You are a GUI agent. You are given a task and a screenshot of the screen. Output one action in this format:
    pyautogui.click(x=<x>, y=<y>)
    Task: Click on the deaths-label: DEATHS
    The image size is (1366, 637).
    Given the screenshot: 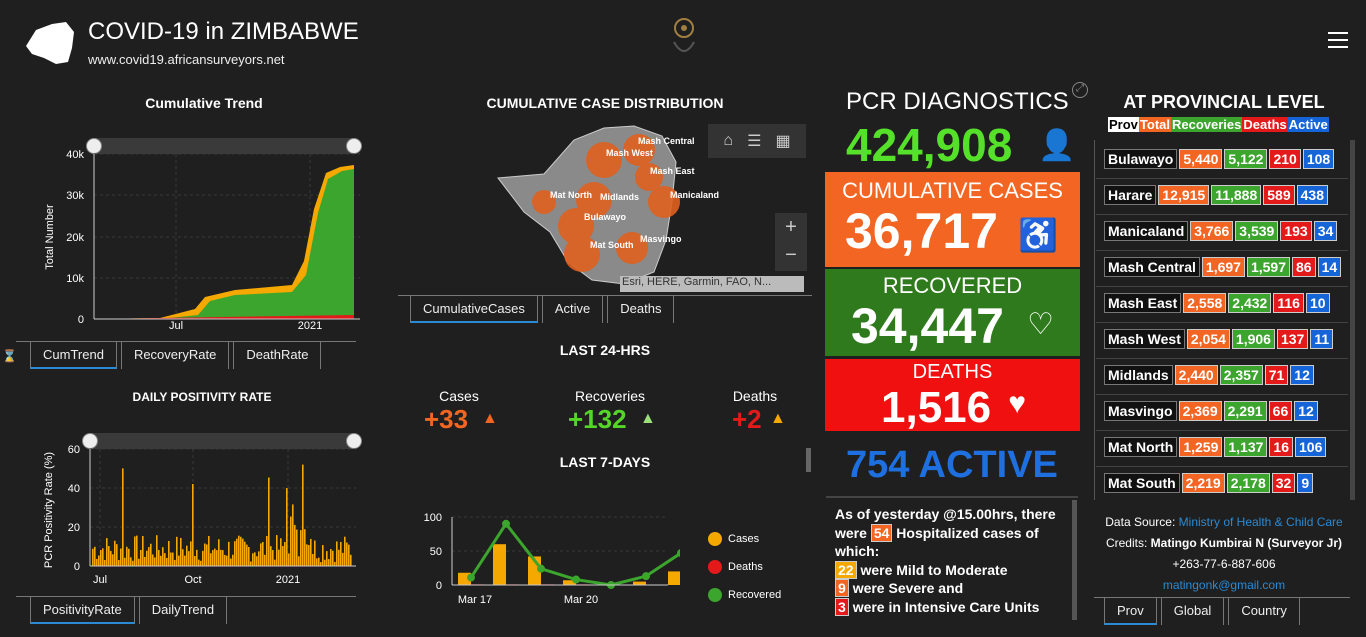 What is the action you would take?
    pyautogui.click(x=952, y=372)
    